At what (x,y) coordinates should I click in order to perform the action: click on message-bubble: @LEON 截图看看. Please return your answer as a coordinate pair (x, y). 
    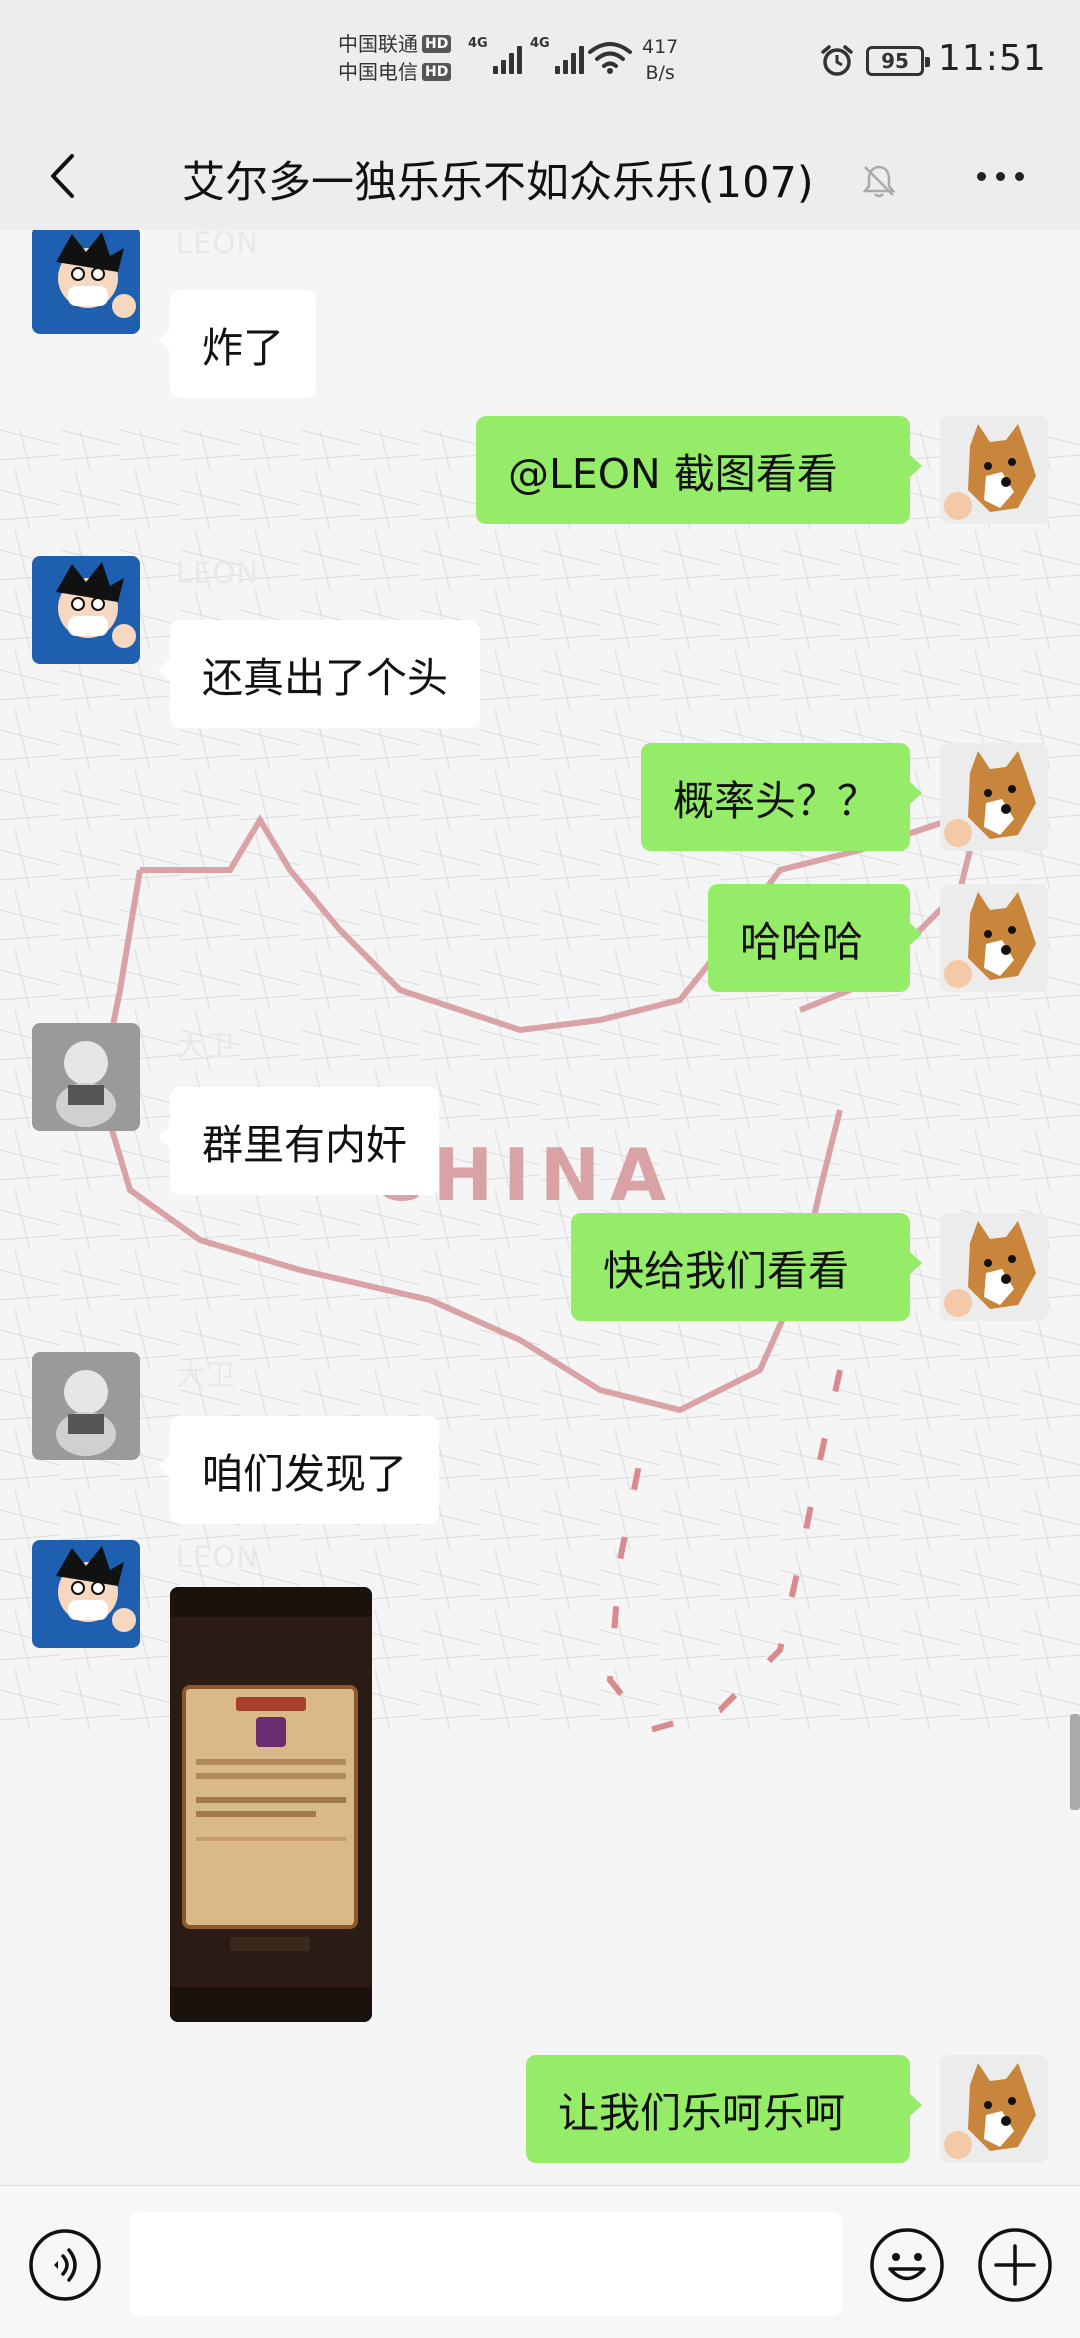
    Looking at the image, I should click on (699, 470).